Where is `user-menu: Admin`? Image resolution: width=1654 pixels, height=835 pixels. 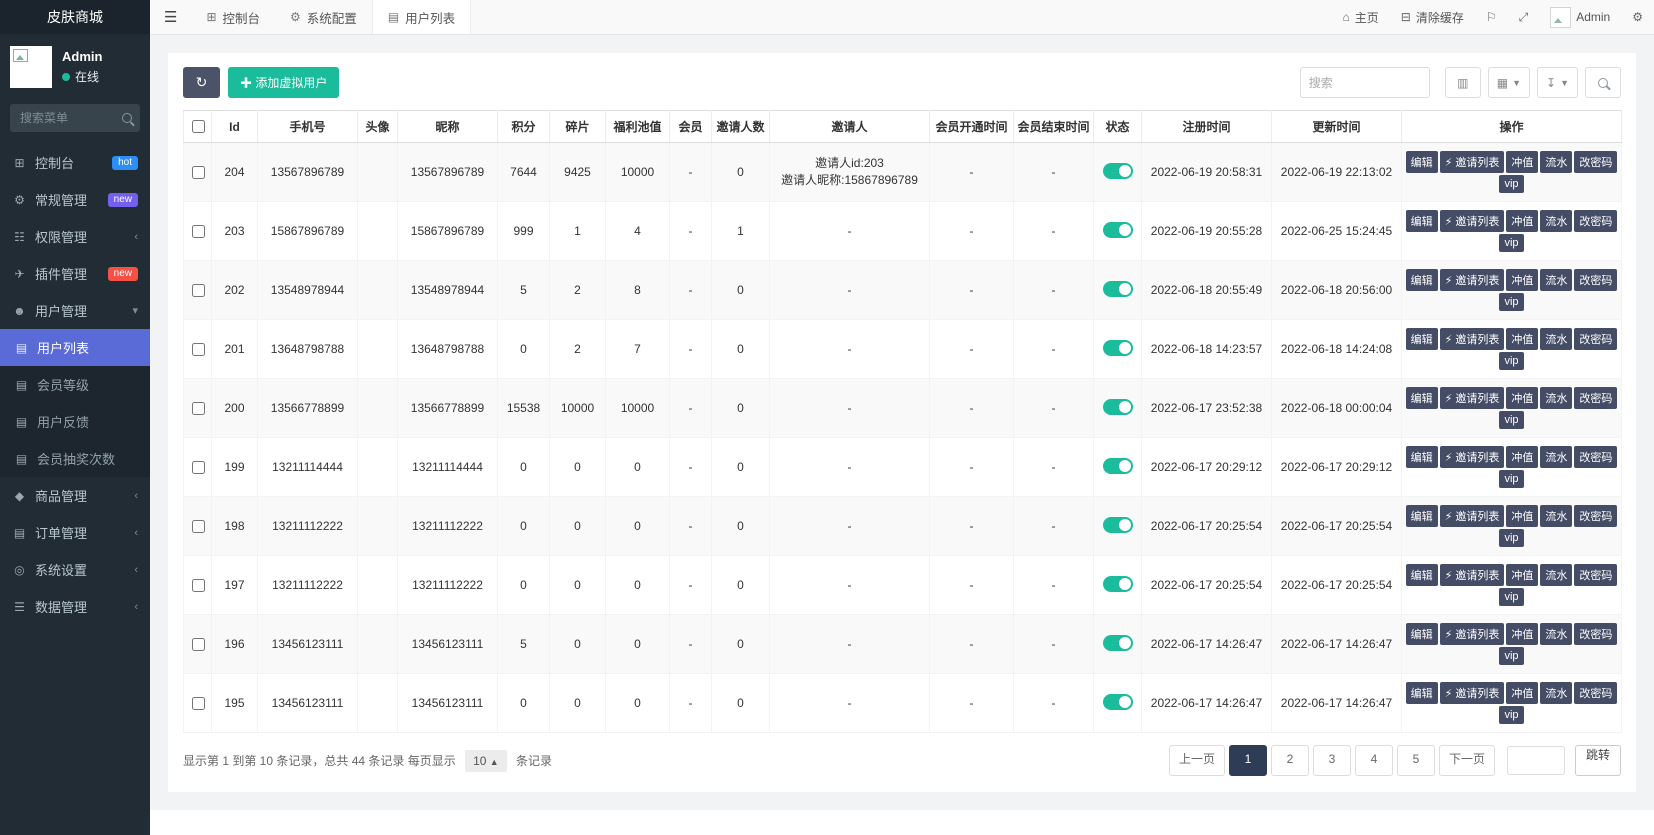 user-menu: Admin is located at coordinates (1580, 17).